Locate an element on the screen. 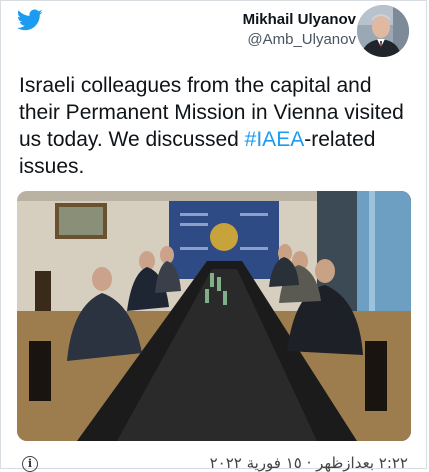 The image size is (429, 472). info-icon: i is located at coordinates (30, 464).